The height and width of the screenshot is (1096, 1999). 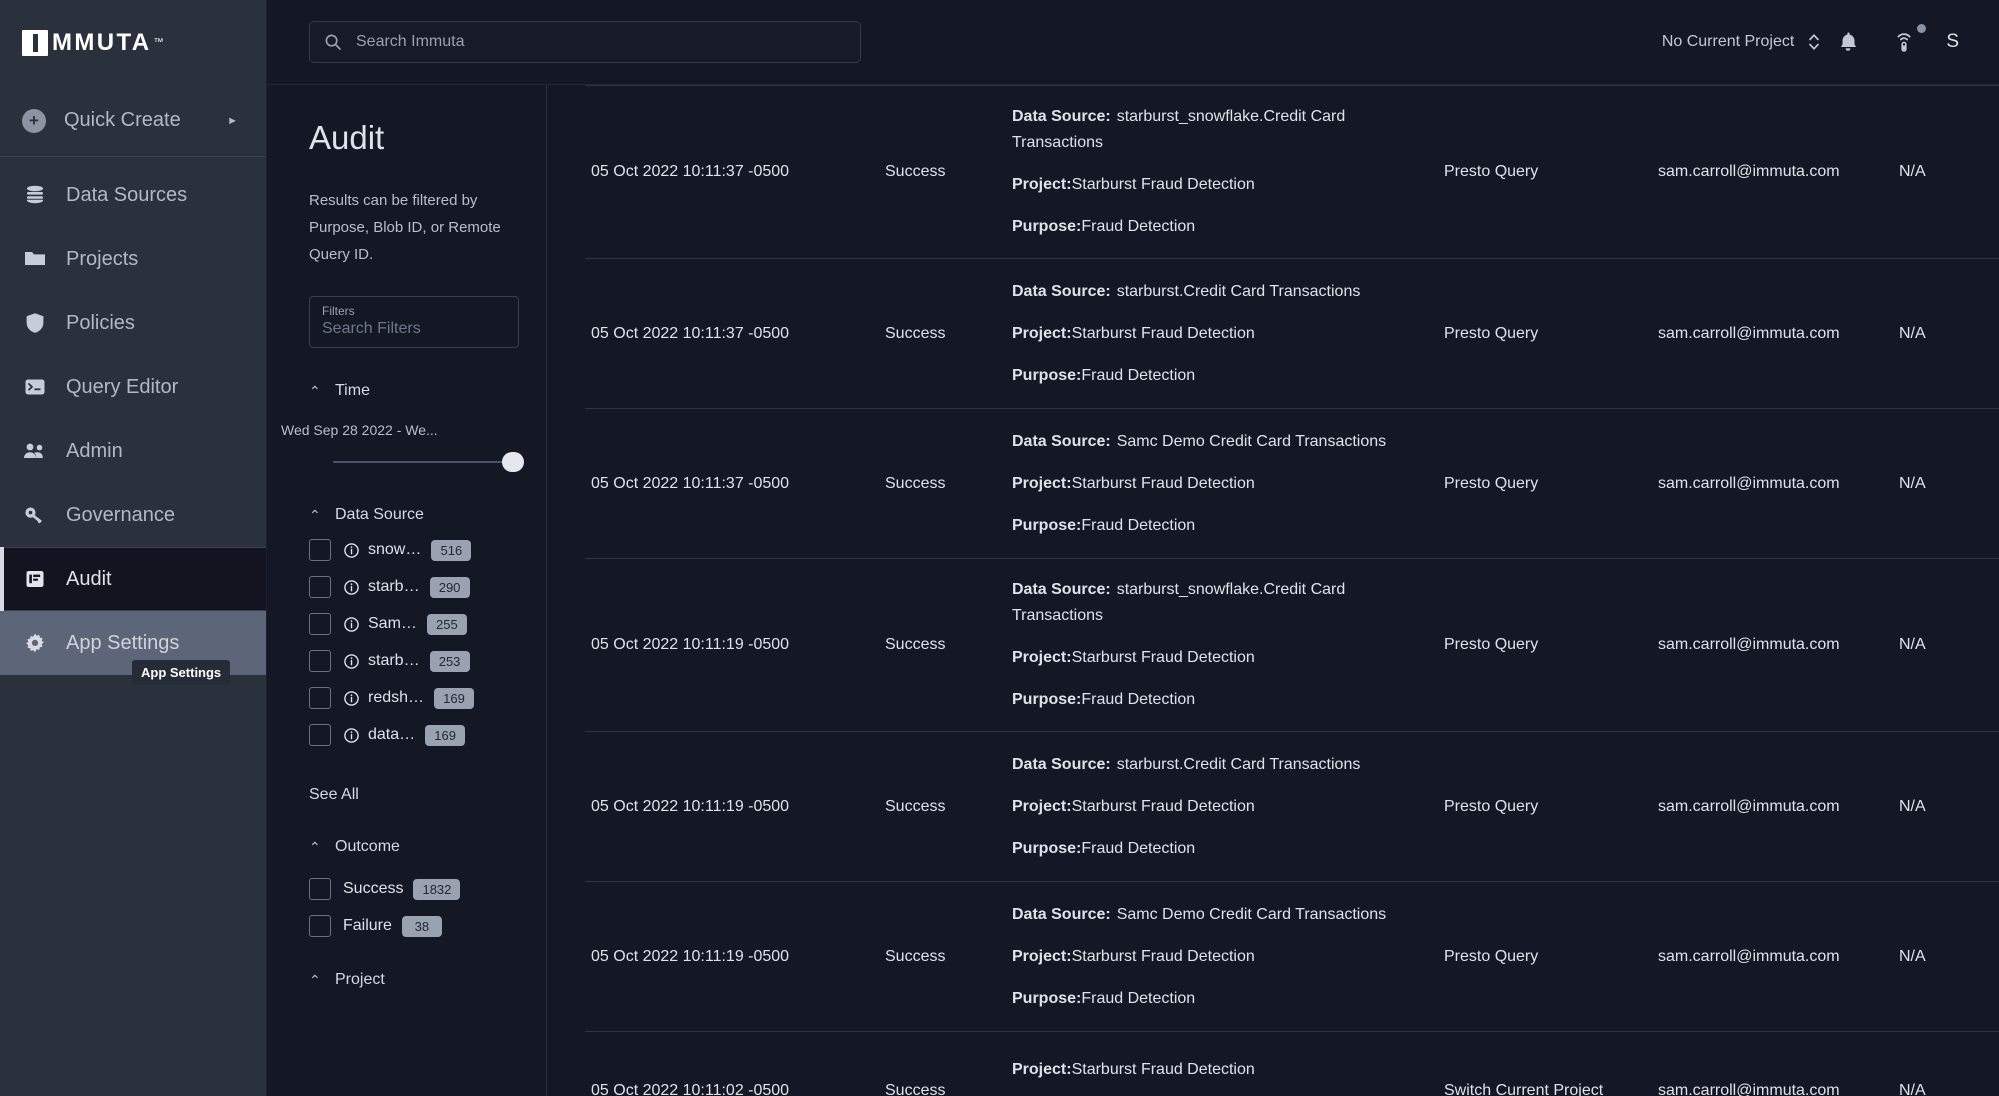 What do you see at coordinates (35, 323) in the screenshot?
I see `shield-icon` at bounding box center [35, 323].